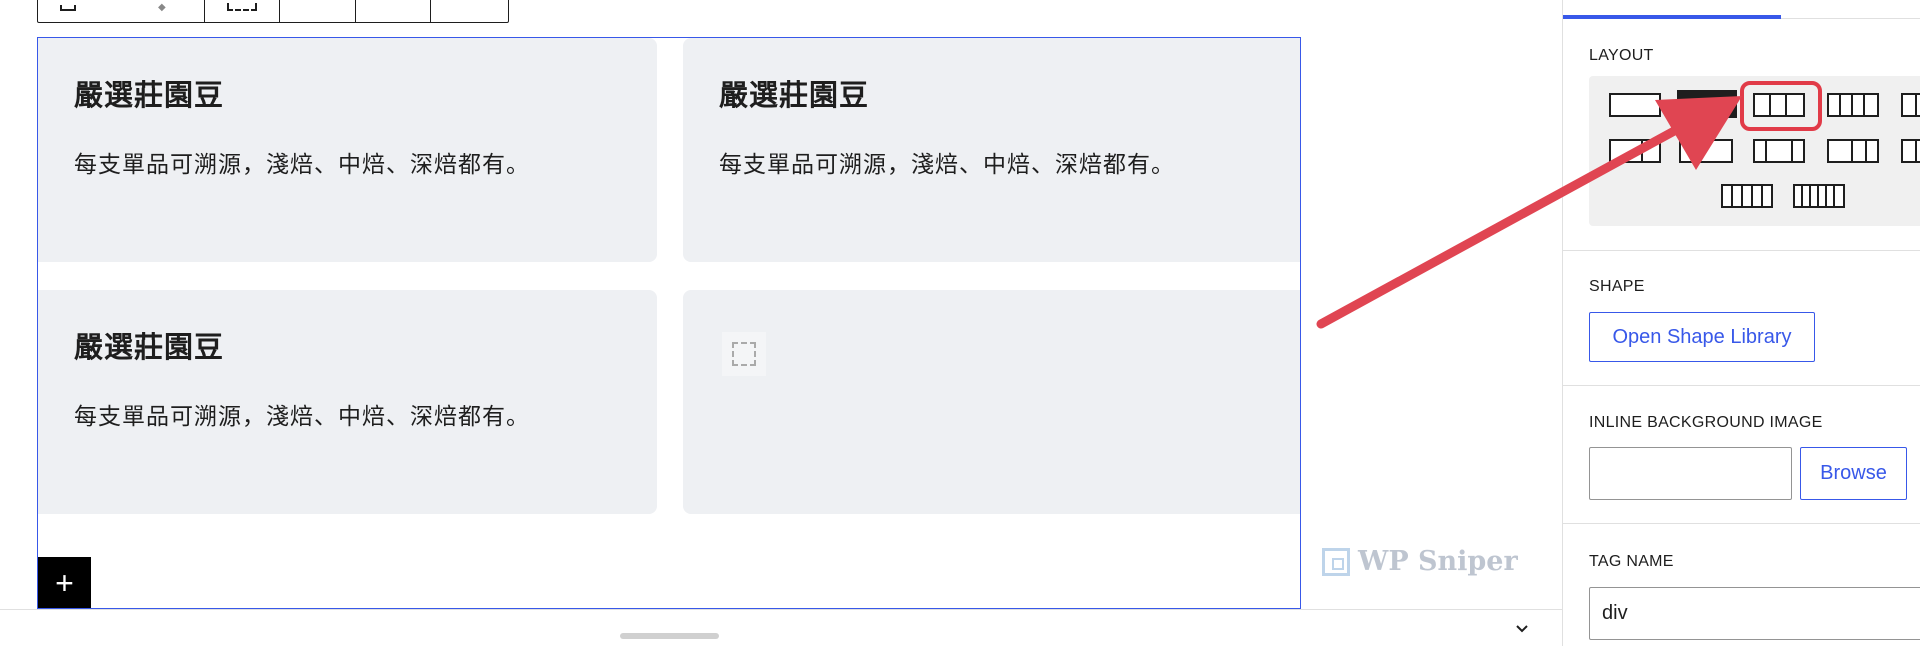 The width and height of the screenshot is (1920, 646). I want to click on layout-option-split-c, so click(1779, 151).